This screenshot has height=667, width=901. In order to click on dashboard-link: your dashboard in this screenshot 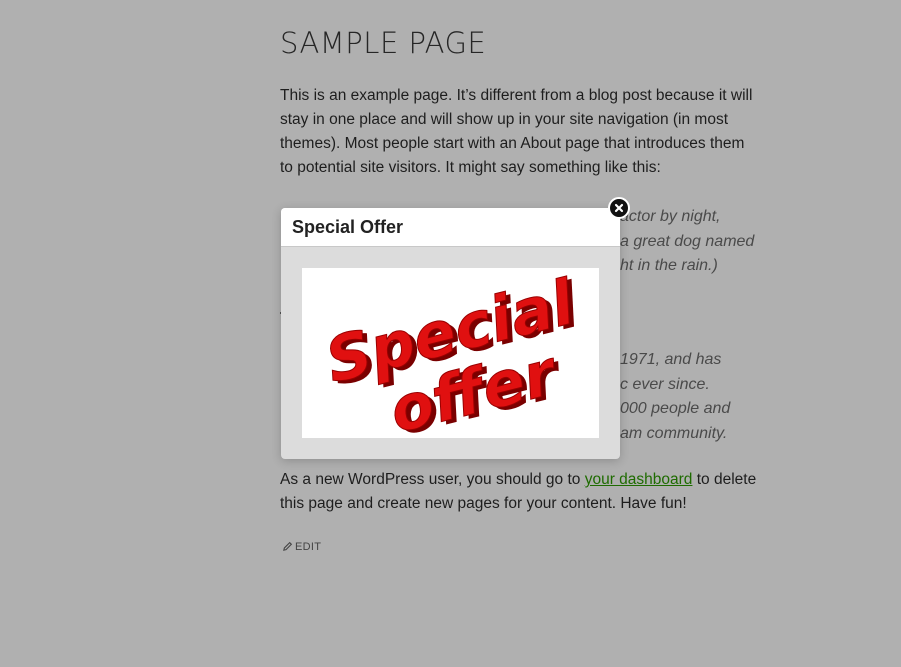, I will do `click(639, 479)`.